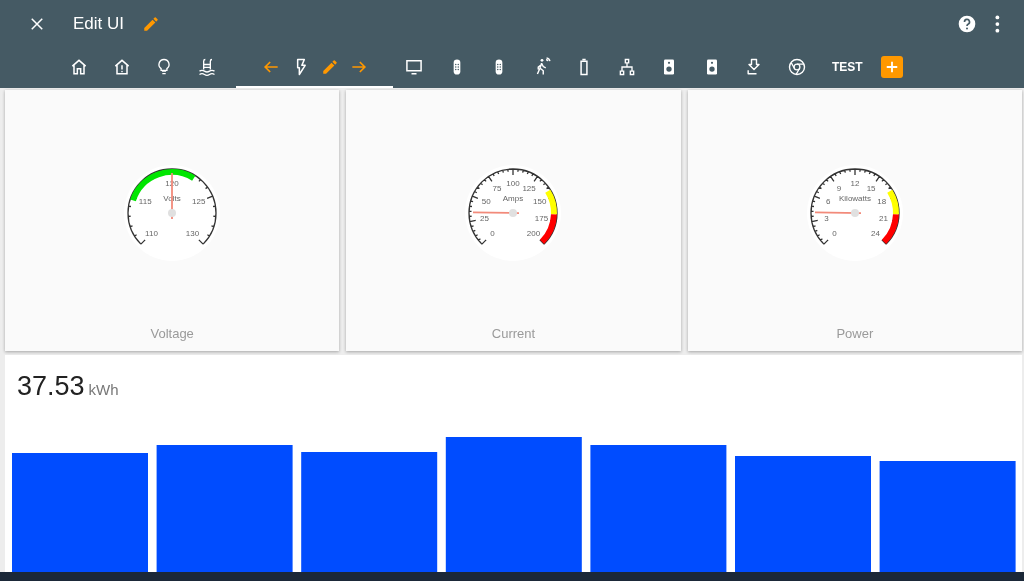 The image size is (1024, 581). I want to click on help-button, so click(967, 24).